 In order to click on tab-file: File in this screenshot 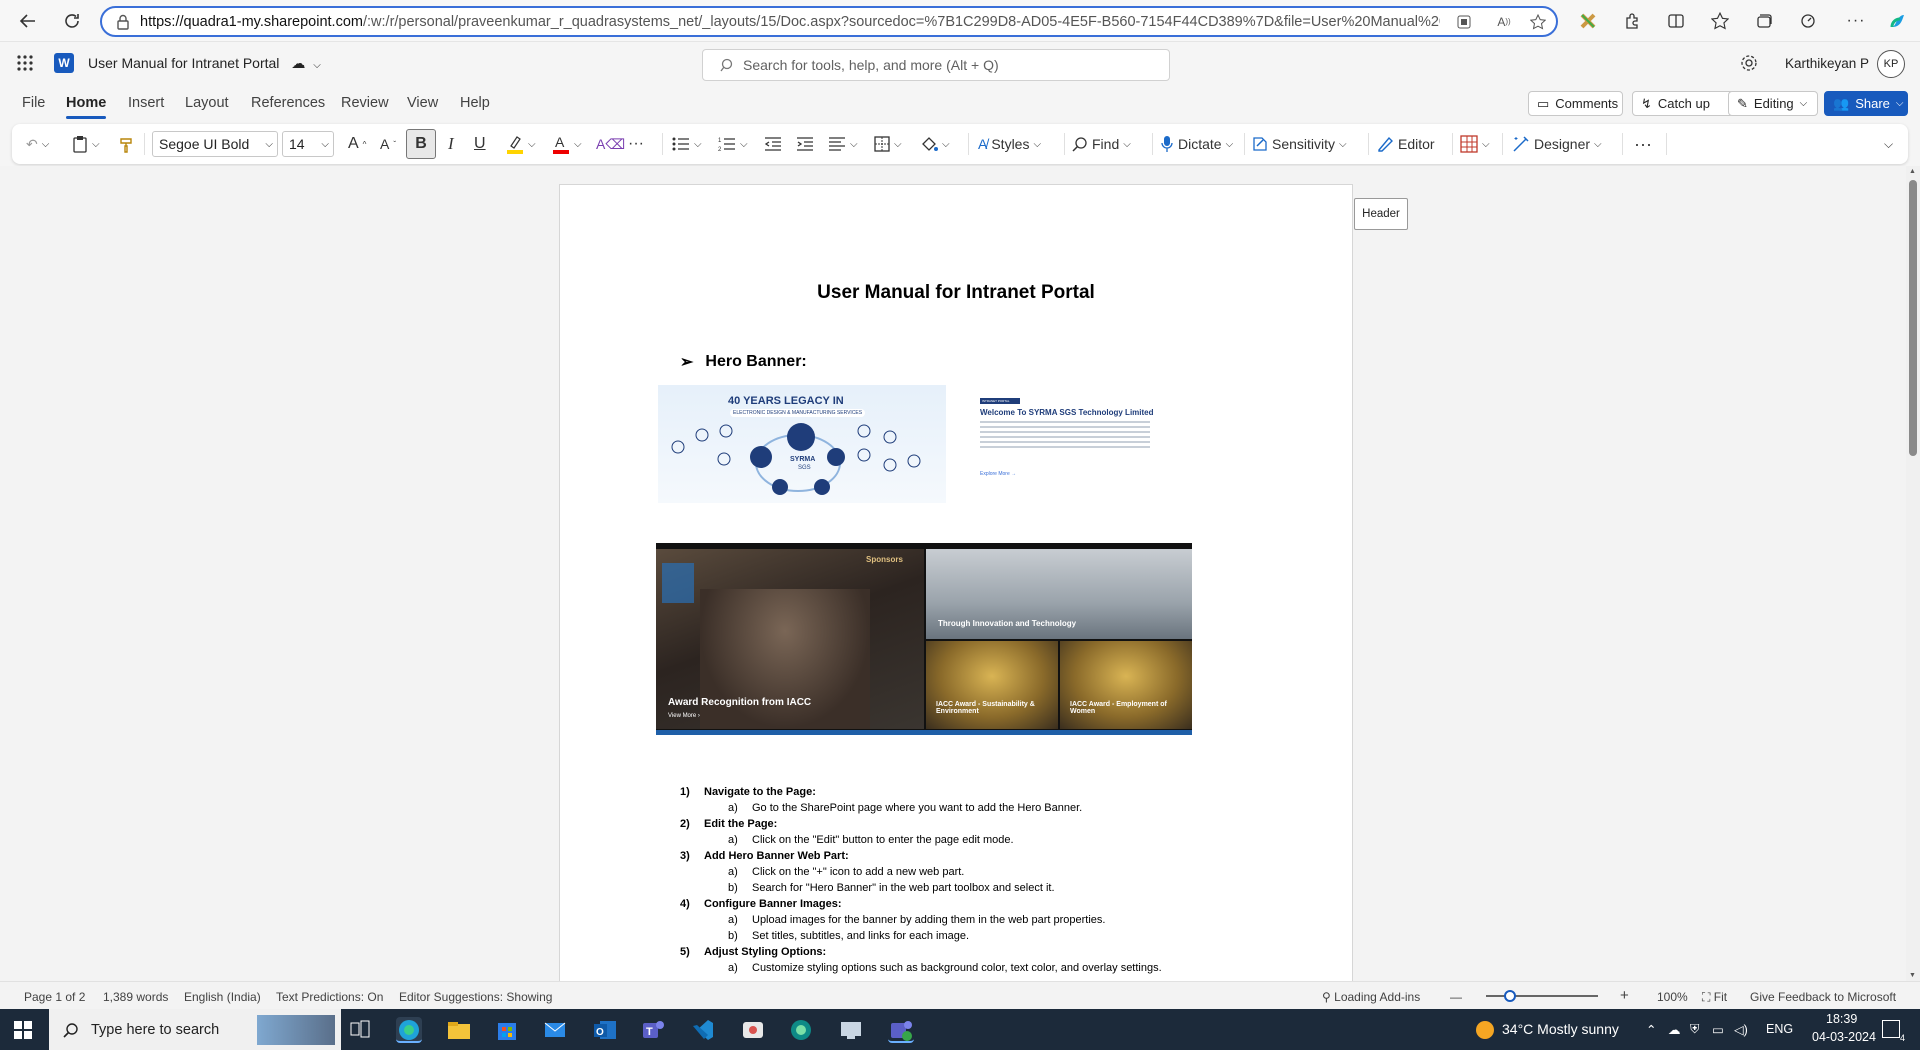, I will do `click(33, 103)`.